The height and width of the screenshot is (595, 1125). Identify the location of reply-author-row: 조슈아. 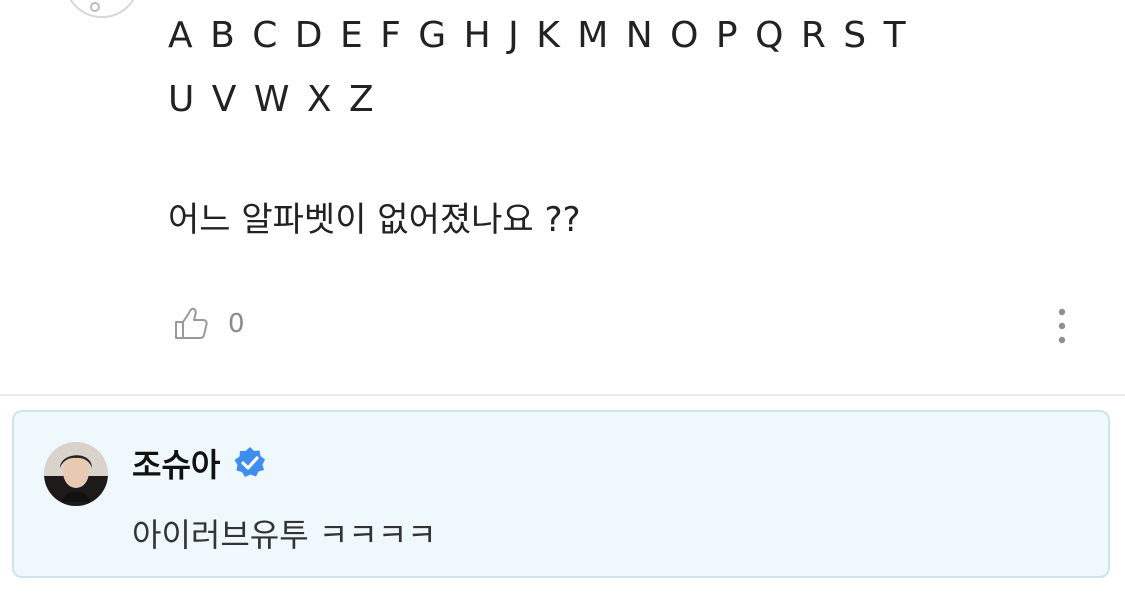
(200, 463).